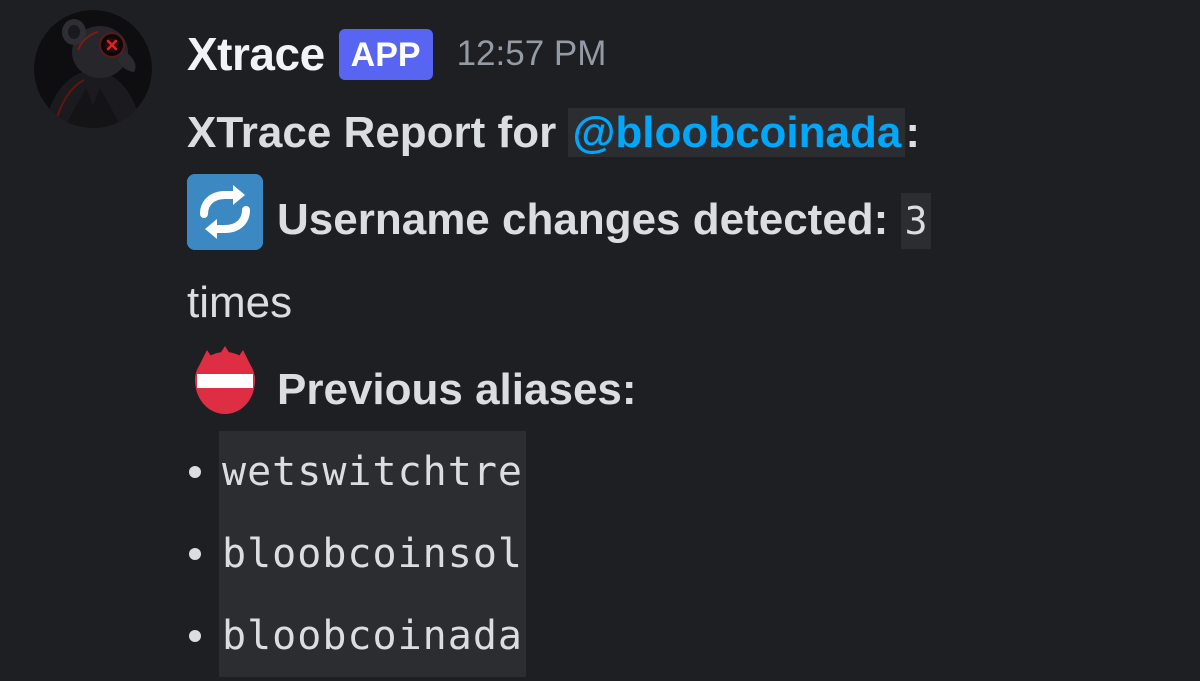 This screenshot has width=1200, height=681. Describe the element at coordinates (457, 389) in the screenshot. I see `previous-aliases-label: Previous aliases:` at that location.